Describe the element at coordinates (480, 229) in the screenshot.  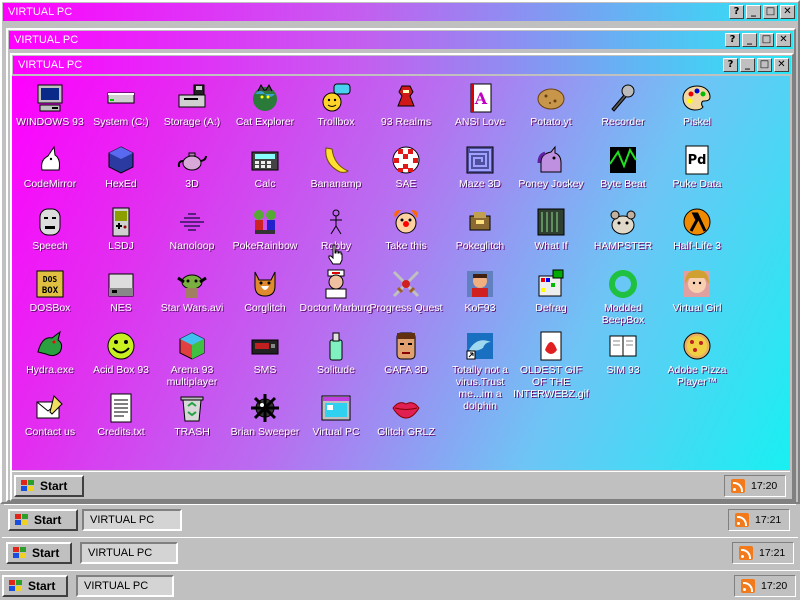
I see `desktop-icon-pokeglitch: Pokeglitch` at that location.